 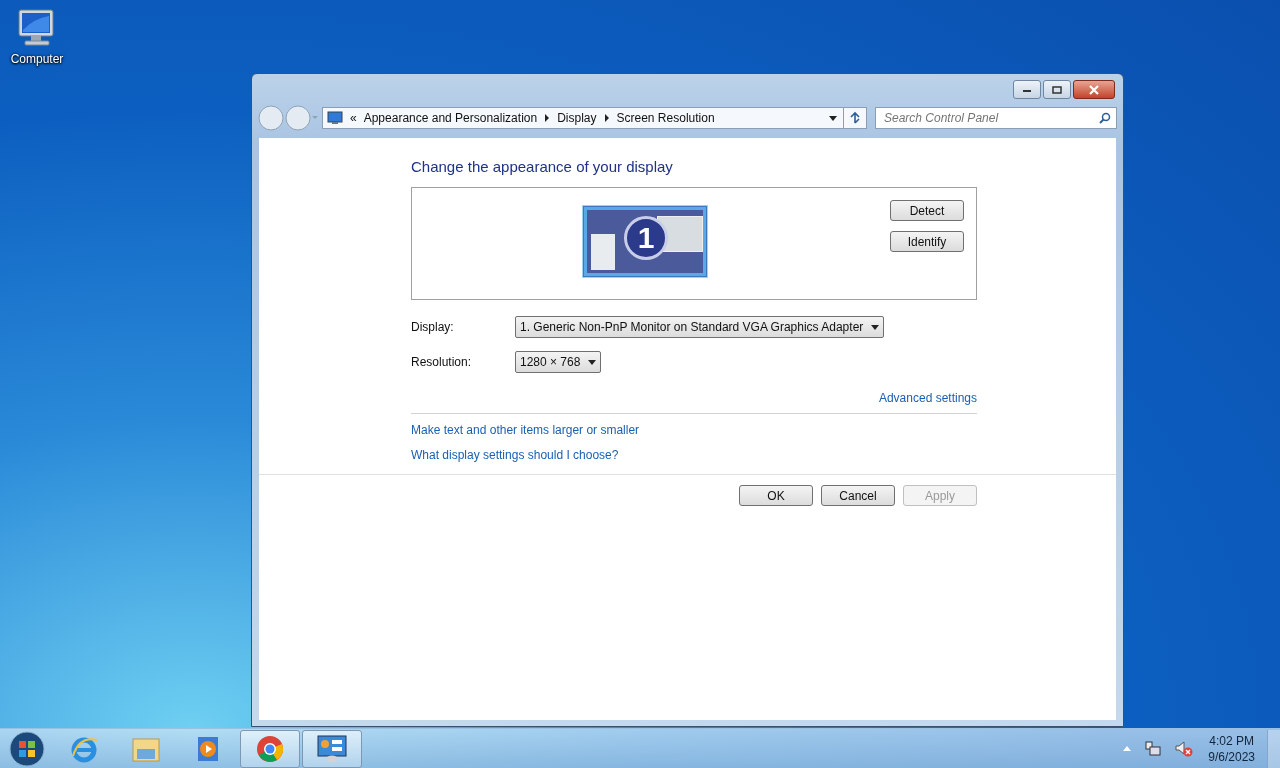 I want to click on advanced-settings-link: Advanced settings, so click(x=927, y=398).